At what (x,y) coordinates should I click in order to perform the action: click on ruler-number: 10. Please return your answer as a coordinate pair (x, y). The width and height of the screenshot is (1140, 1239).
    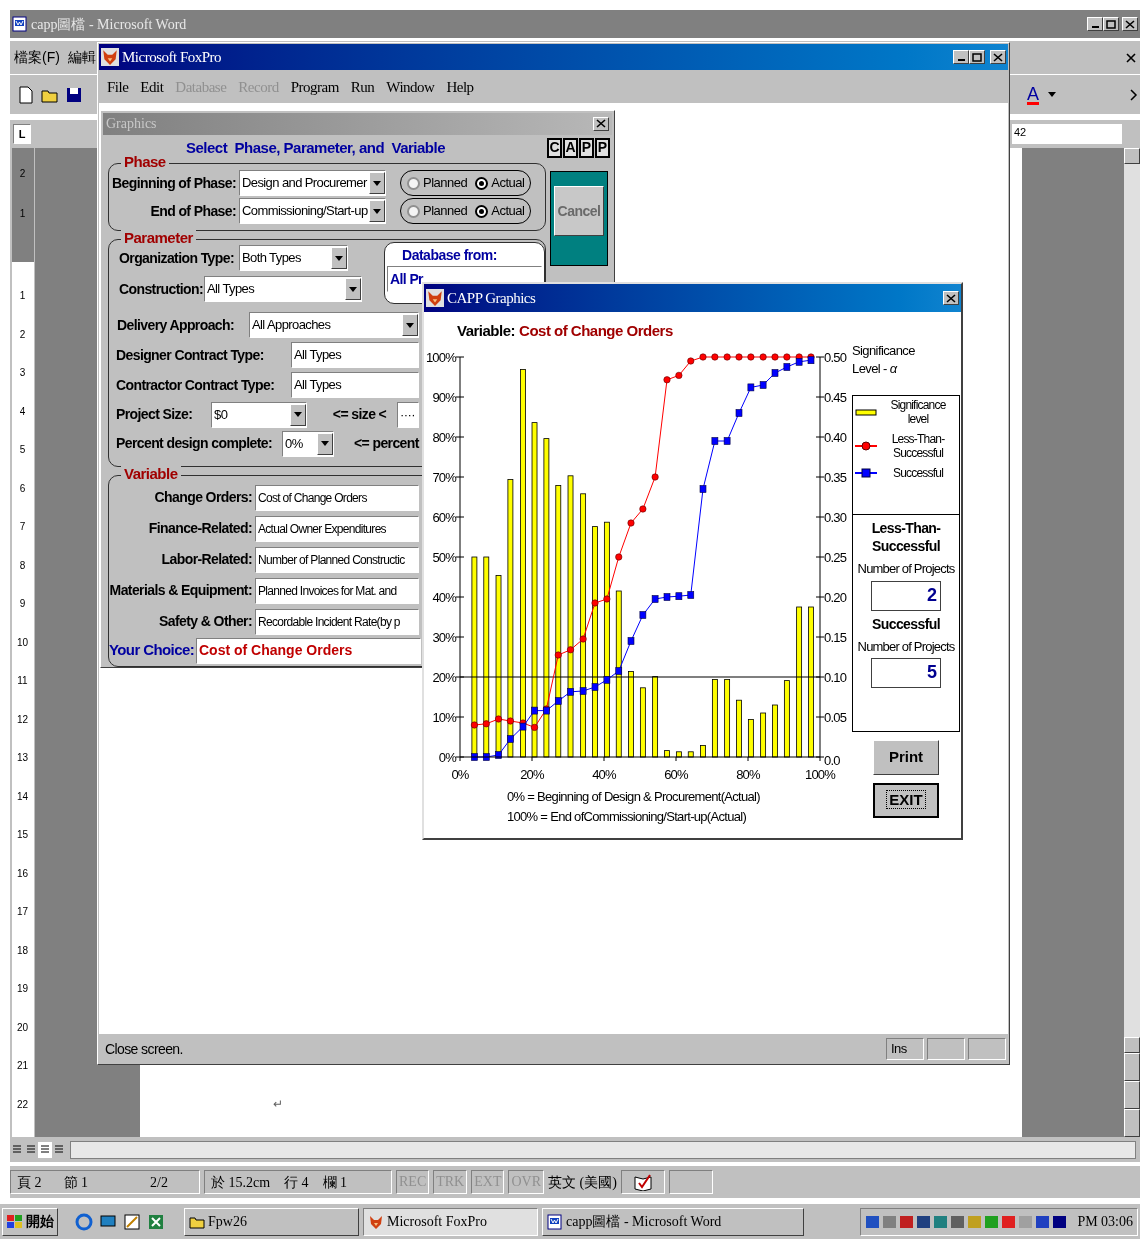
    Looking at the image, I should click on (22, 643).